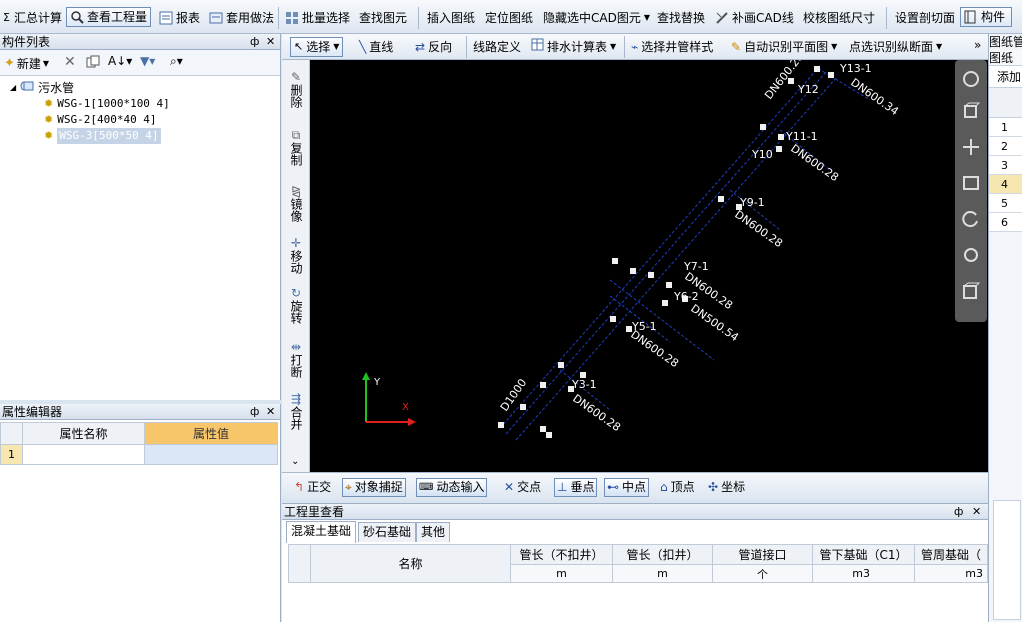 Image resolution: width=1022 pixels, height=622 pixels. I want to click on set-section-button: 设置剖切面, so click(925, 18).